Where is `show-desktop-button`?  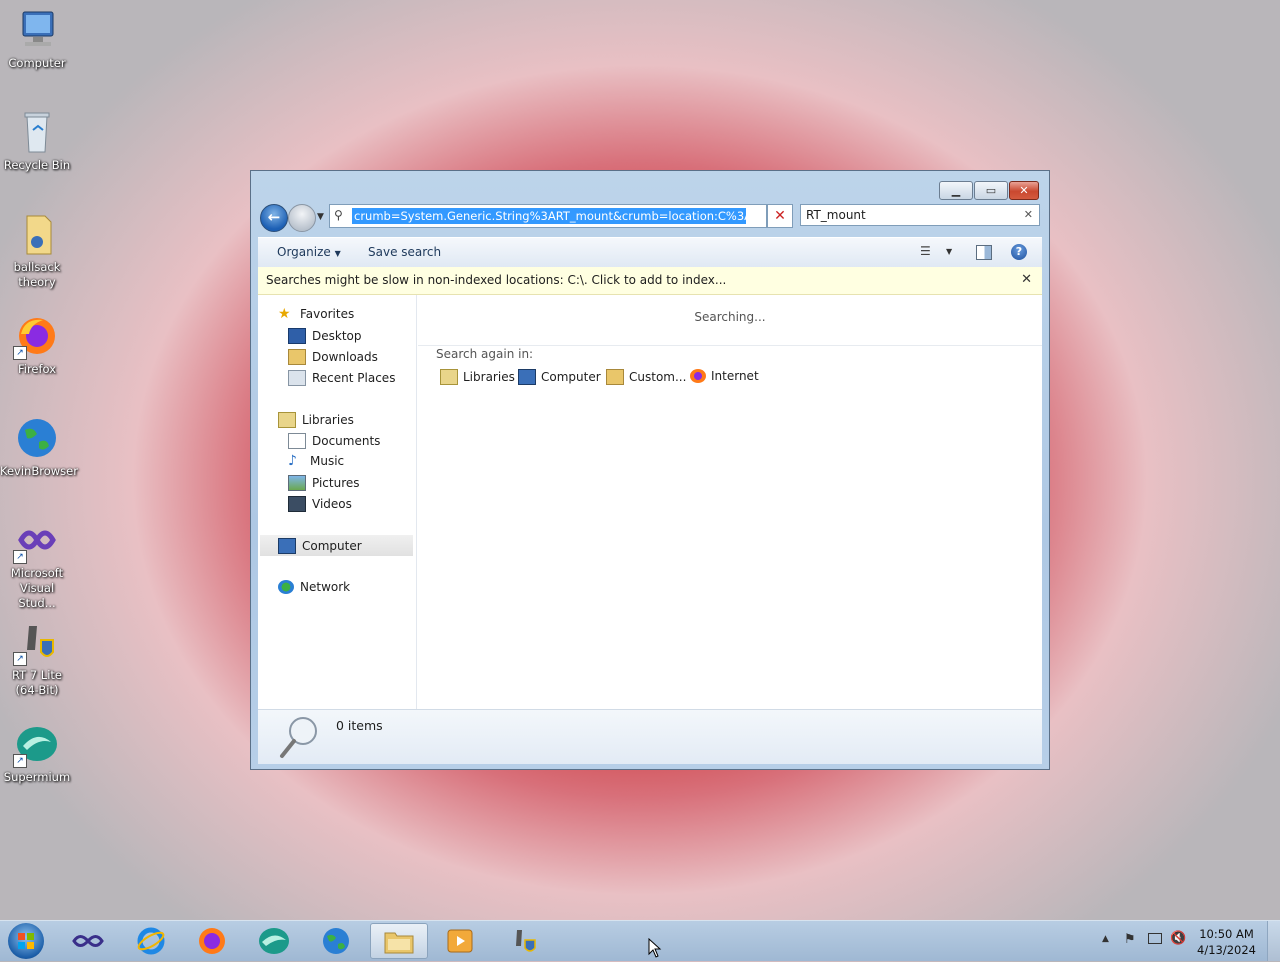
show-desktop-button is located at coordinates (1273, 941).